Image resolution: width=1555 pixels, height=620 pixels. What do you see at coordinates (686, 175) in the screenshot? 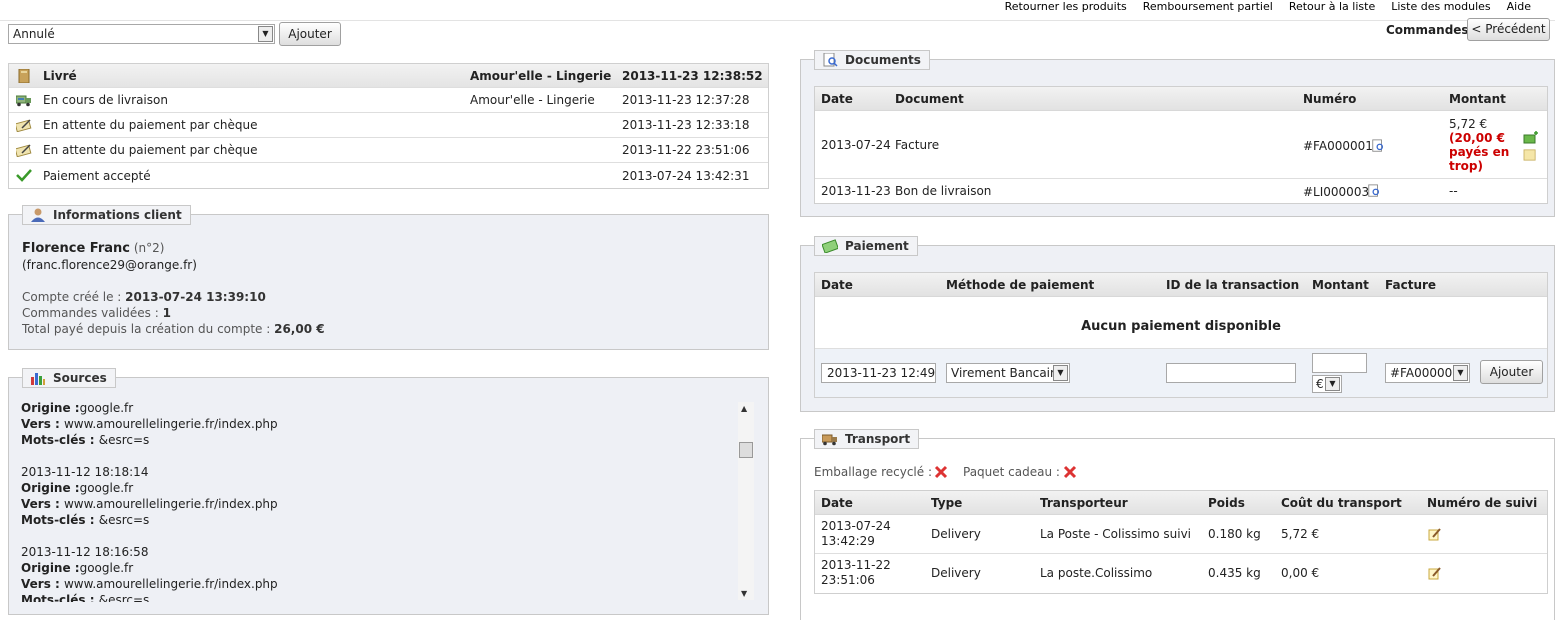
I see `history-date: 2013-07-24 13:42:31` at bounding box center [686, 175].